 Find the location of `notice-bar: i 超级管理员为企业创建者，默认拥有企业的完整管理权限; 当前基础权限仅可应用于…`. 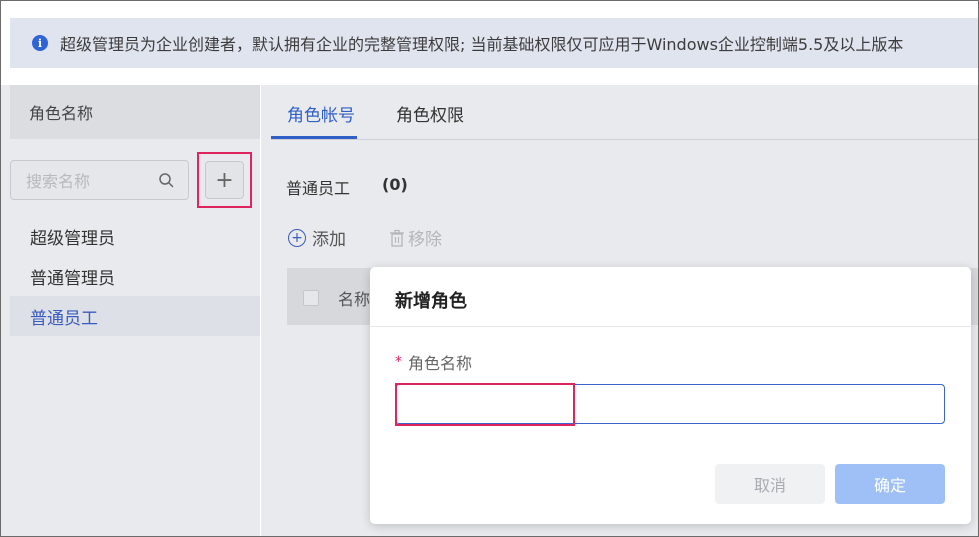

notice-bar: i 超级管理员为企业创建者，默认拥有企业的完整管理权限; 当前基础权限仅可应用于… is located at coordinates (494, 43).